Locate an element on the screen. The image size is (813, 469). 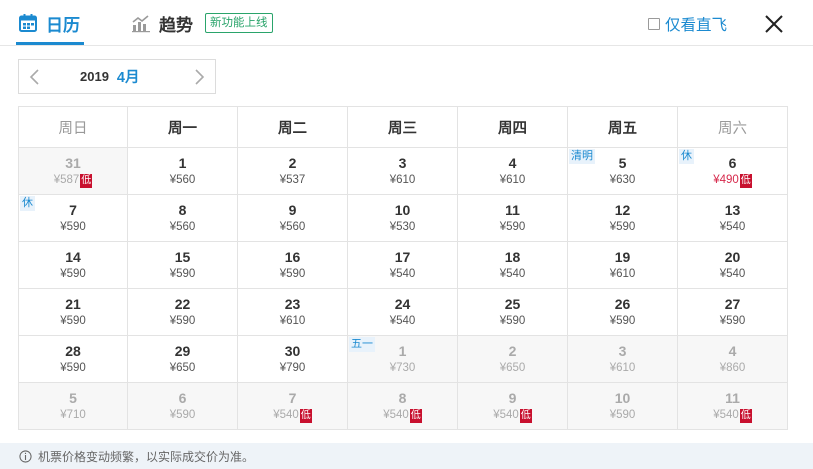
direct-flight-filter: 仅看直飞 is located at coordinates (687, 24).